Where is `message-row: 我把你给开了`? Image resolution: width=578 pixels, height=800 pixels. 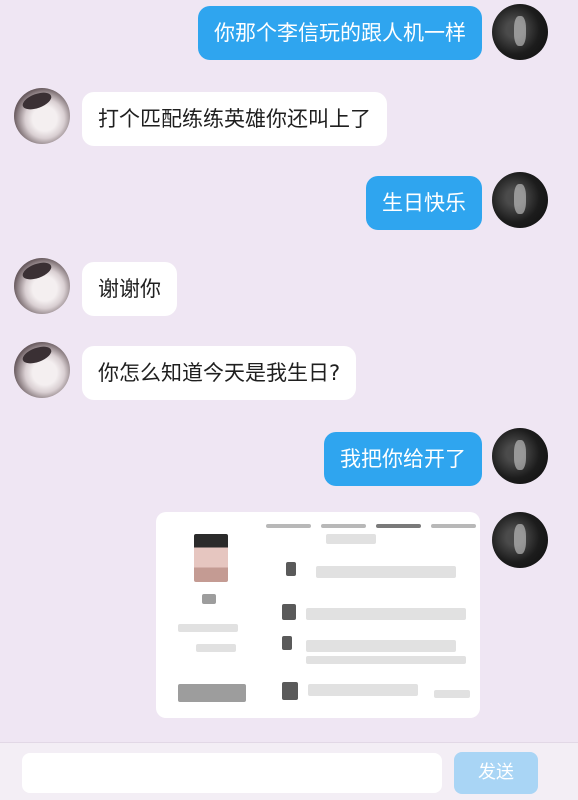
message-row: 我把你给开了 is located at coordinates (403, 459).